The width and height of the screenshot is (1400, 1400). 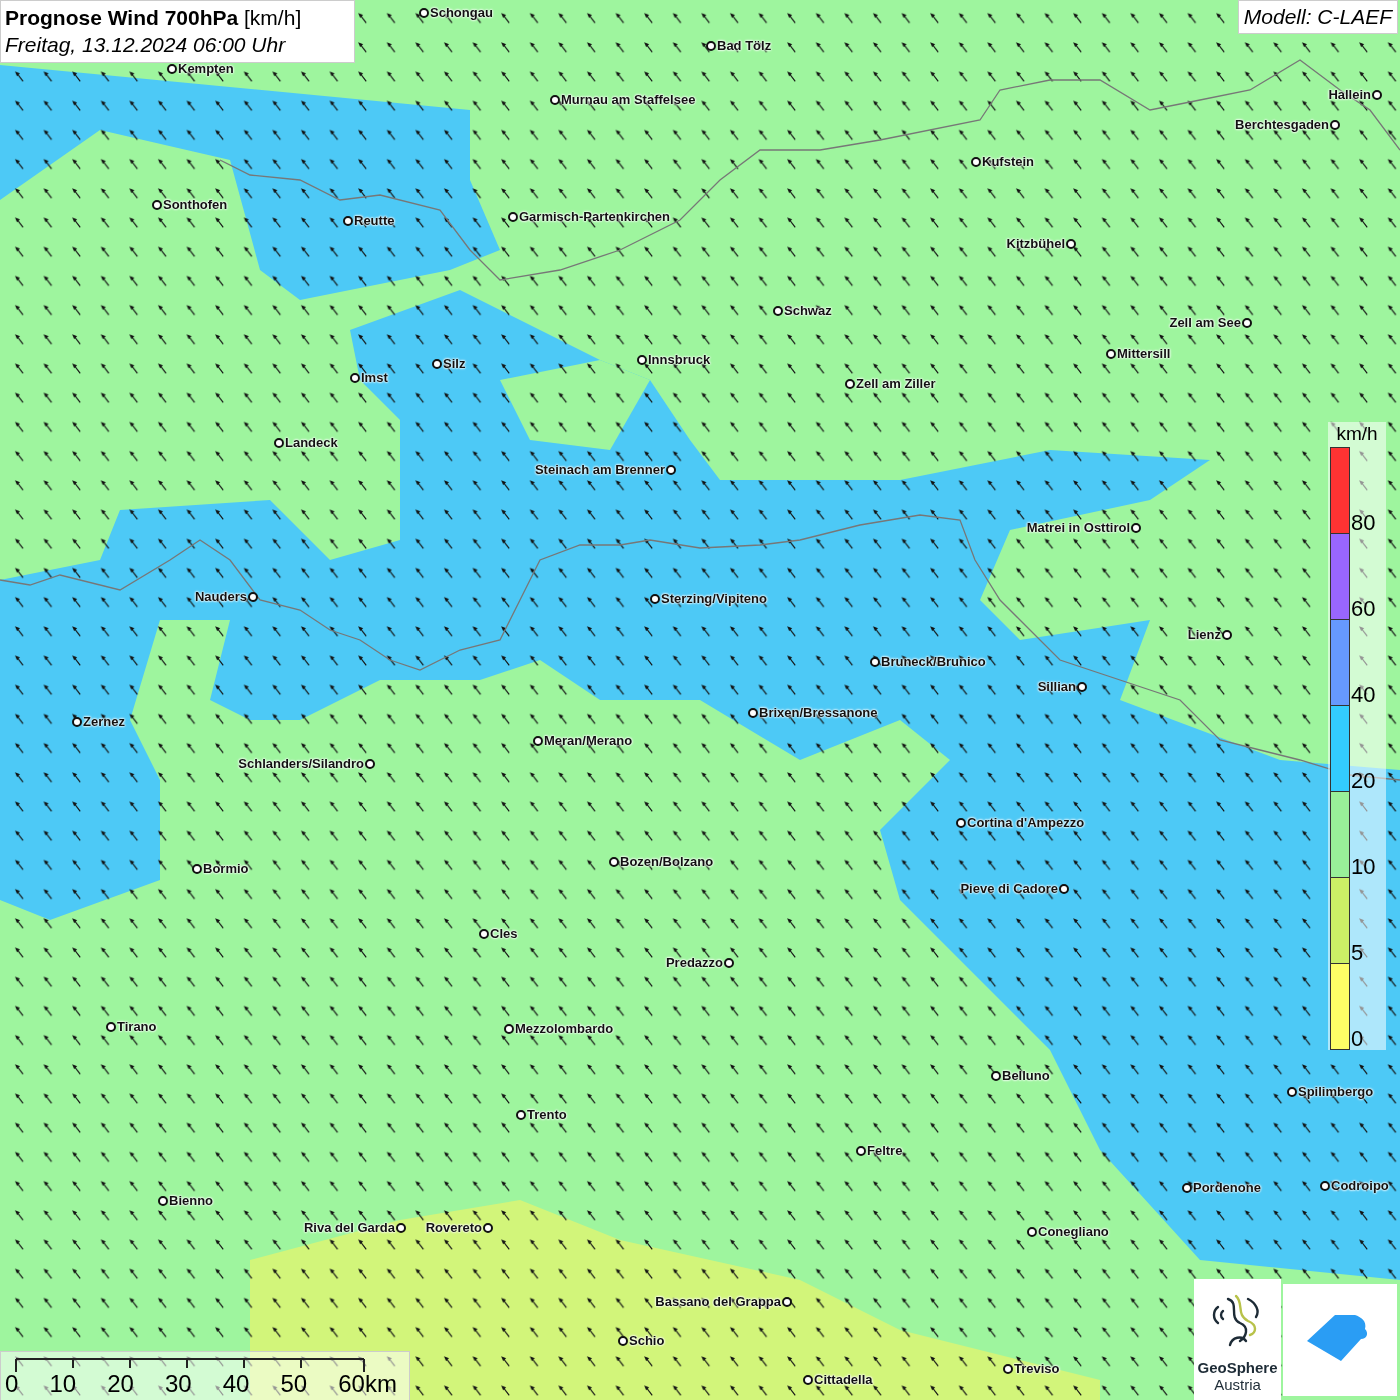 What do you see at coordinates (1237, 1367) in the screenshot?
I see `logo-name: GeoSphere` at bounding box center [1237, 1367].